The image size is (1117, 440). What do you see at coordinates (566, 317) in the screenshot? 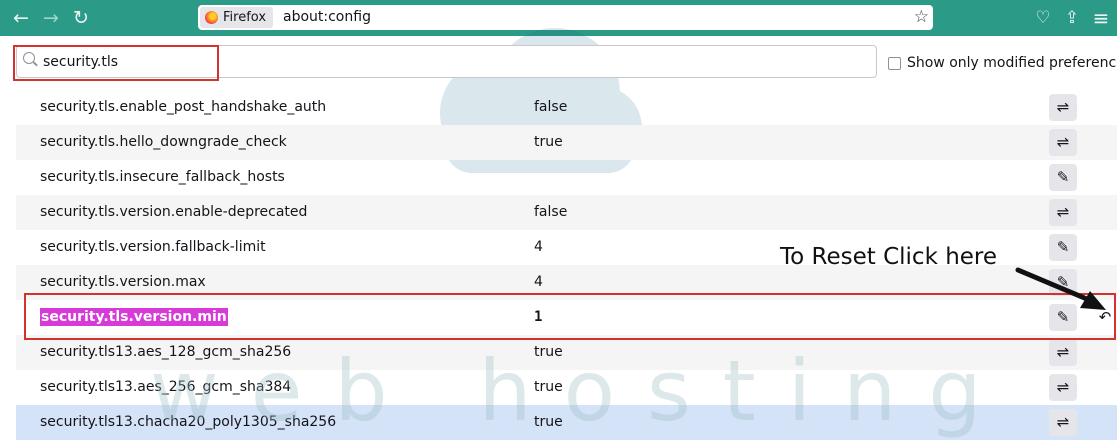
I see `pref-row: security.tls.version.min 1 ✎ ↶` at bounding box center [566, 317].